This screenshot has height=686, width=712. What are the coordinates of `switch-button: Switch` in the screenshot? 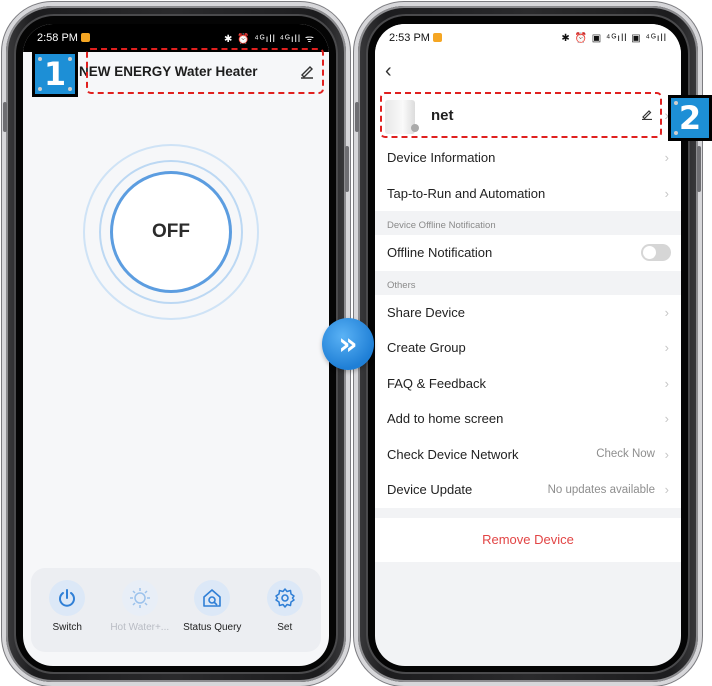 It's located at (67, 606).